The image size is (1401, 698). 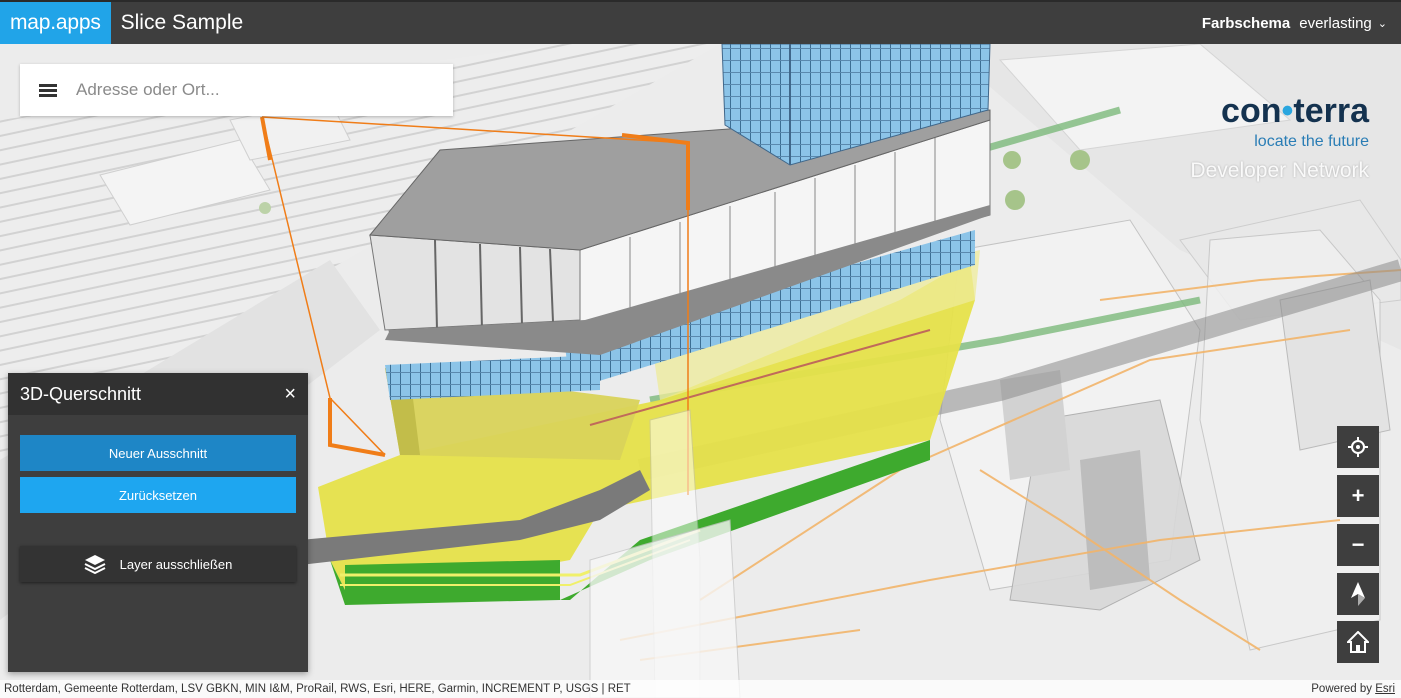 What do you see at coordinates (1358, 545) in the screenshot?
I see `zoom-out-button: −` at bounding box center [1358, 545].